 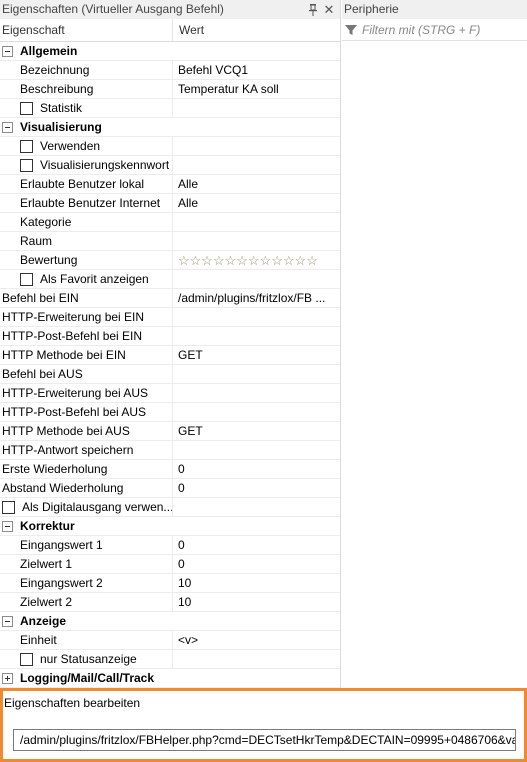 I want to click on property-row: Bewertung ☆☆☆☆☆☆☆☆☆☆☆☆, so click(x=170, y=260).